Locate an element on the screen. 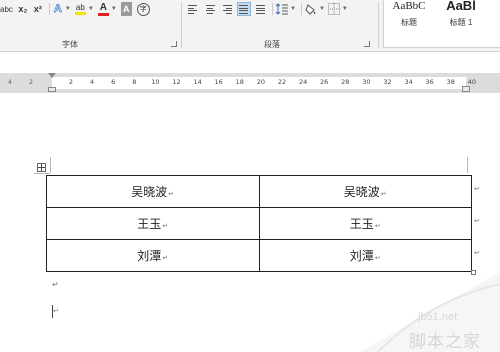 This screenshot has height=352, width=500. line-spacing-icon is located at coordinates (282, 9).